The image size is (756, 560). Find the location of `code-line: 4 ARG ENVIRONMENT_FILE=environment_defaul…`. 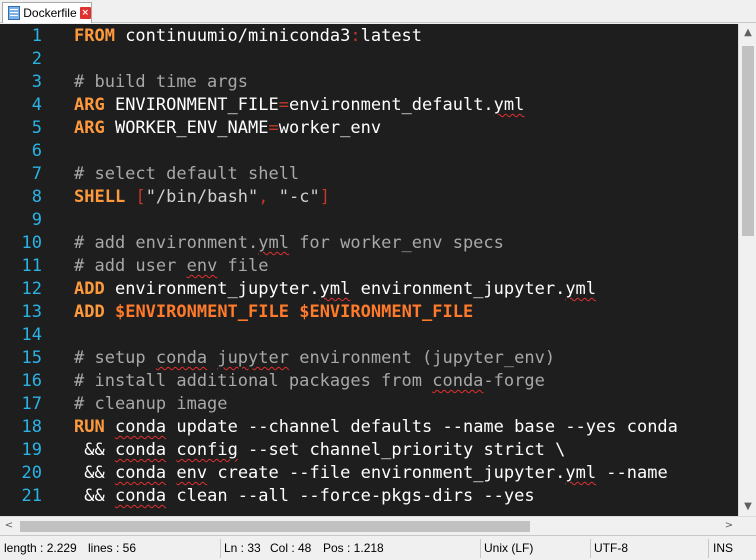

code-line: 4 ARG ENVIRONMENT_FILE=environment_defaul… is located at coordinates (369, 105).